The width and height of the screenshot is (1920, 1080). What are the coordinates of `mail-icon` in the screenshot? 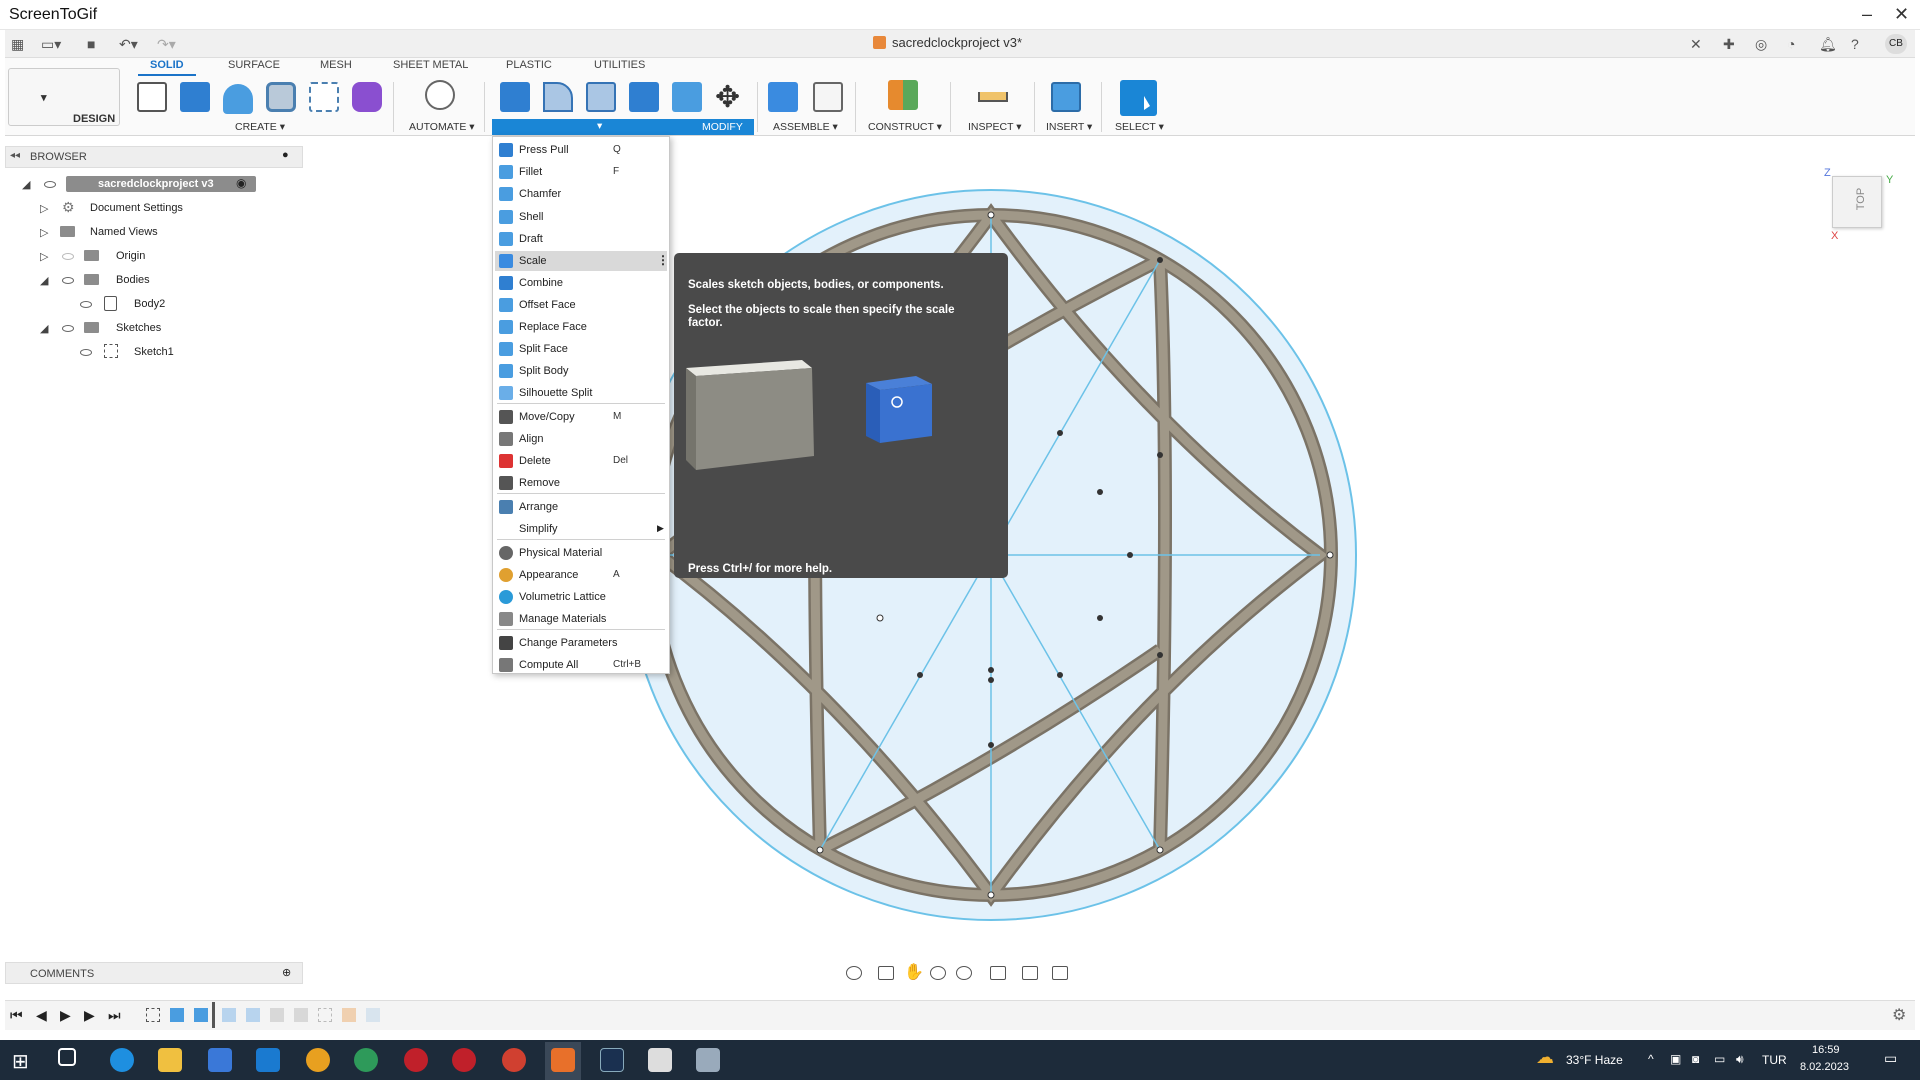 It's located at (268, 1060).